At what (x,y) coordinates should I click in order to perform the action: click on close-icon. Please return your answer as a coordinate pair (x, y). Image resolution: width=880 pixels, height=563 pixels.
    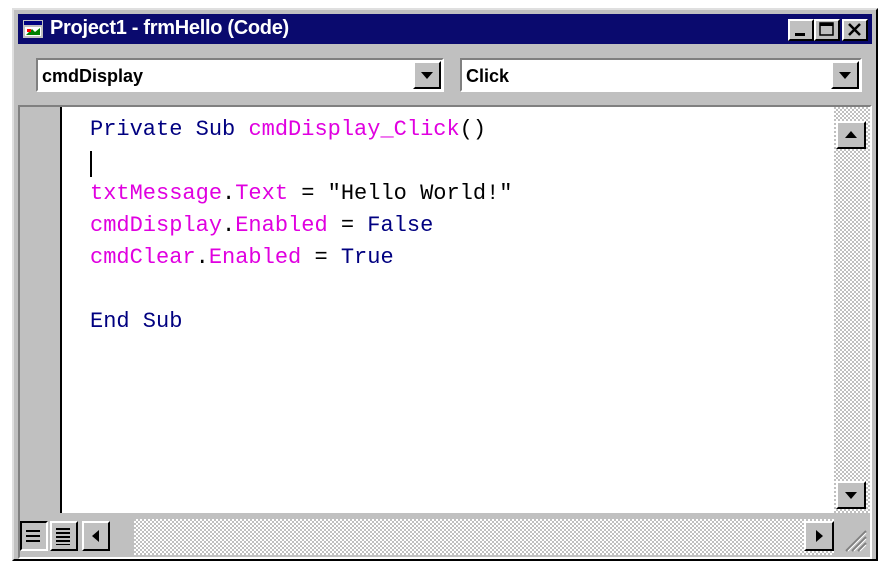
    Looking at the image, I should click on (854, 29).